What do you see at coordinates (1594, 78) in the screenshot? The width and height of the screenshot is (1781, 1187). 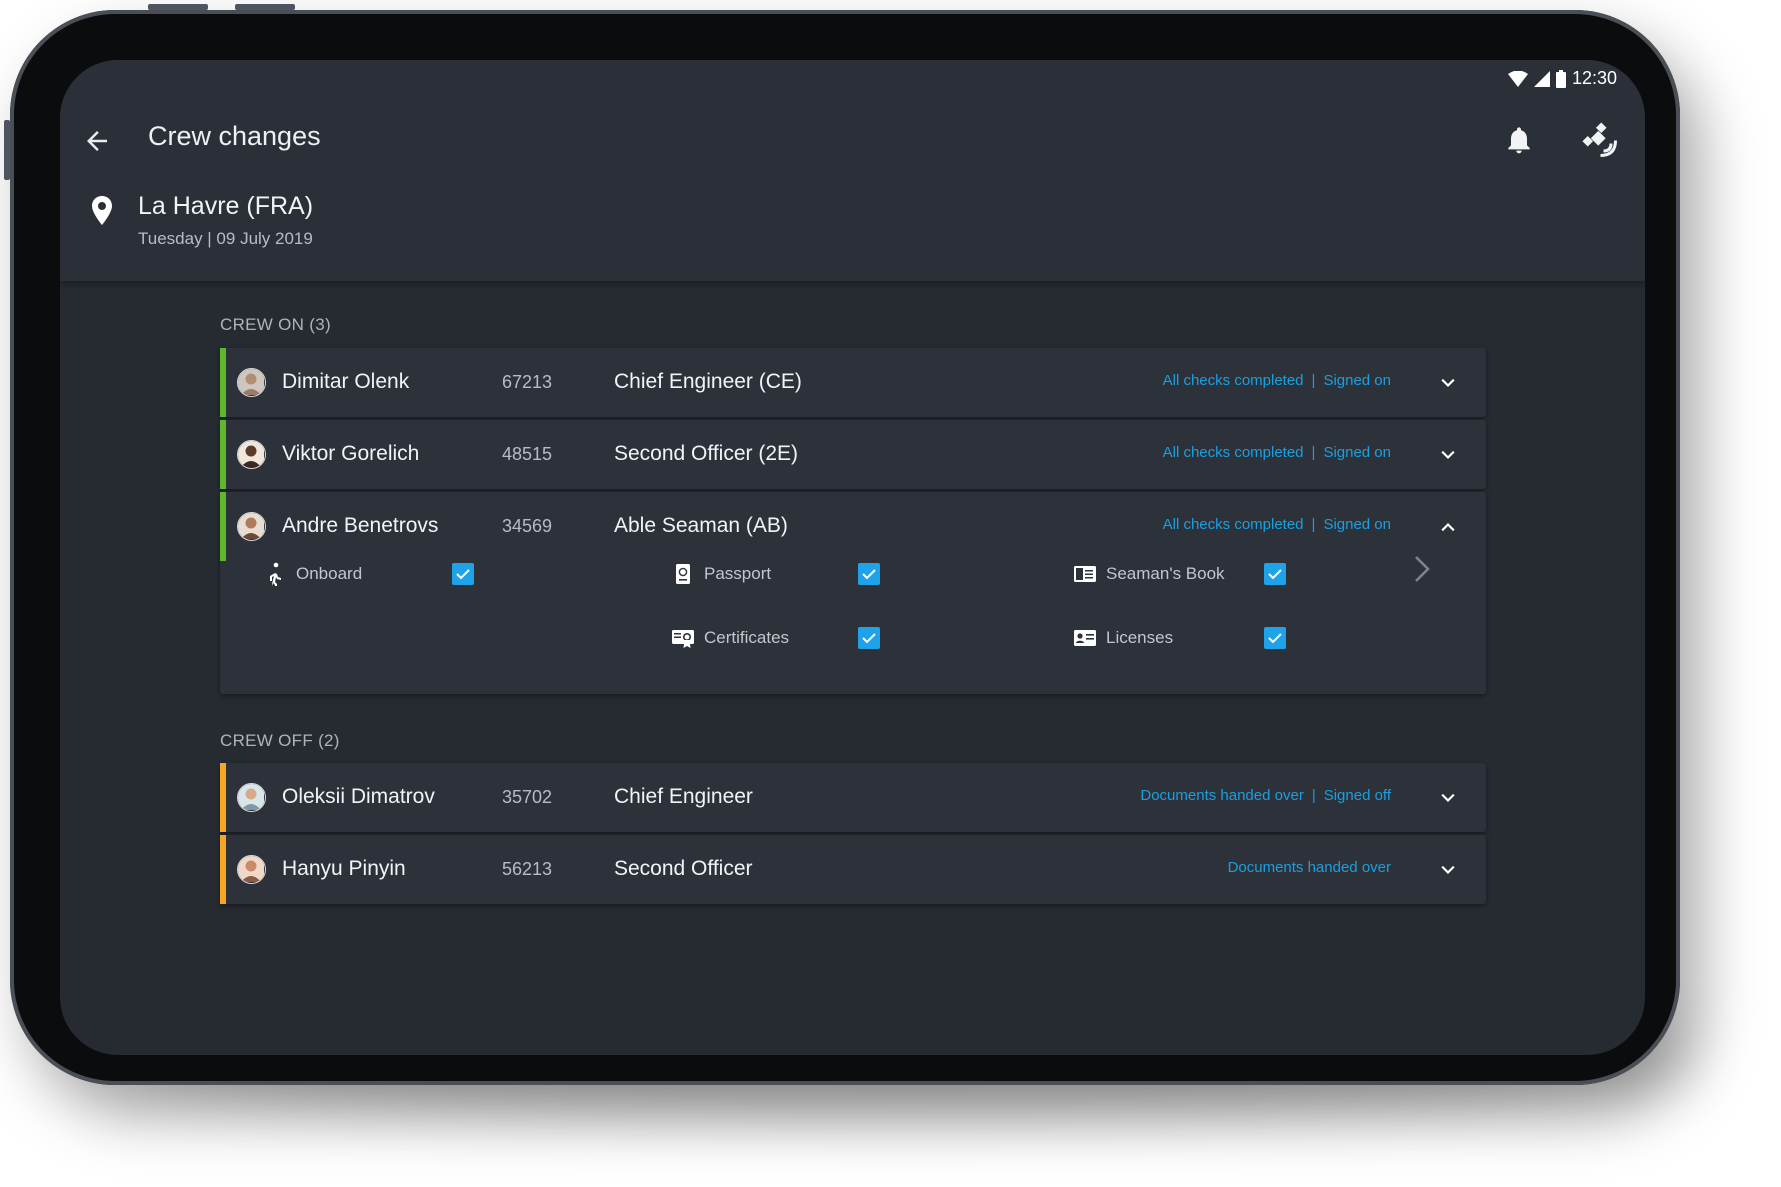 I see `status-time: 12:30` at bounding box center [1594, 78].